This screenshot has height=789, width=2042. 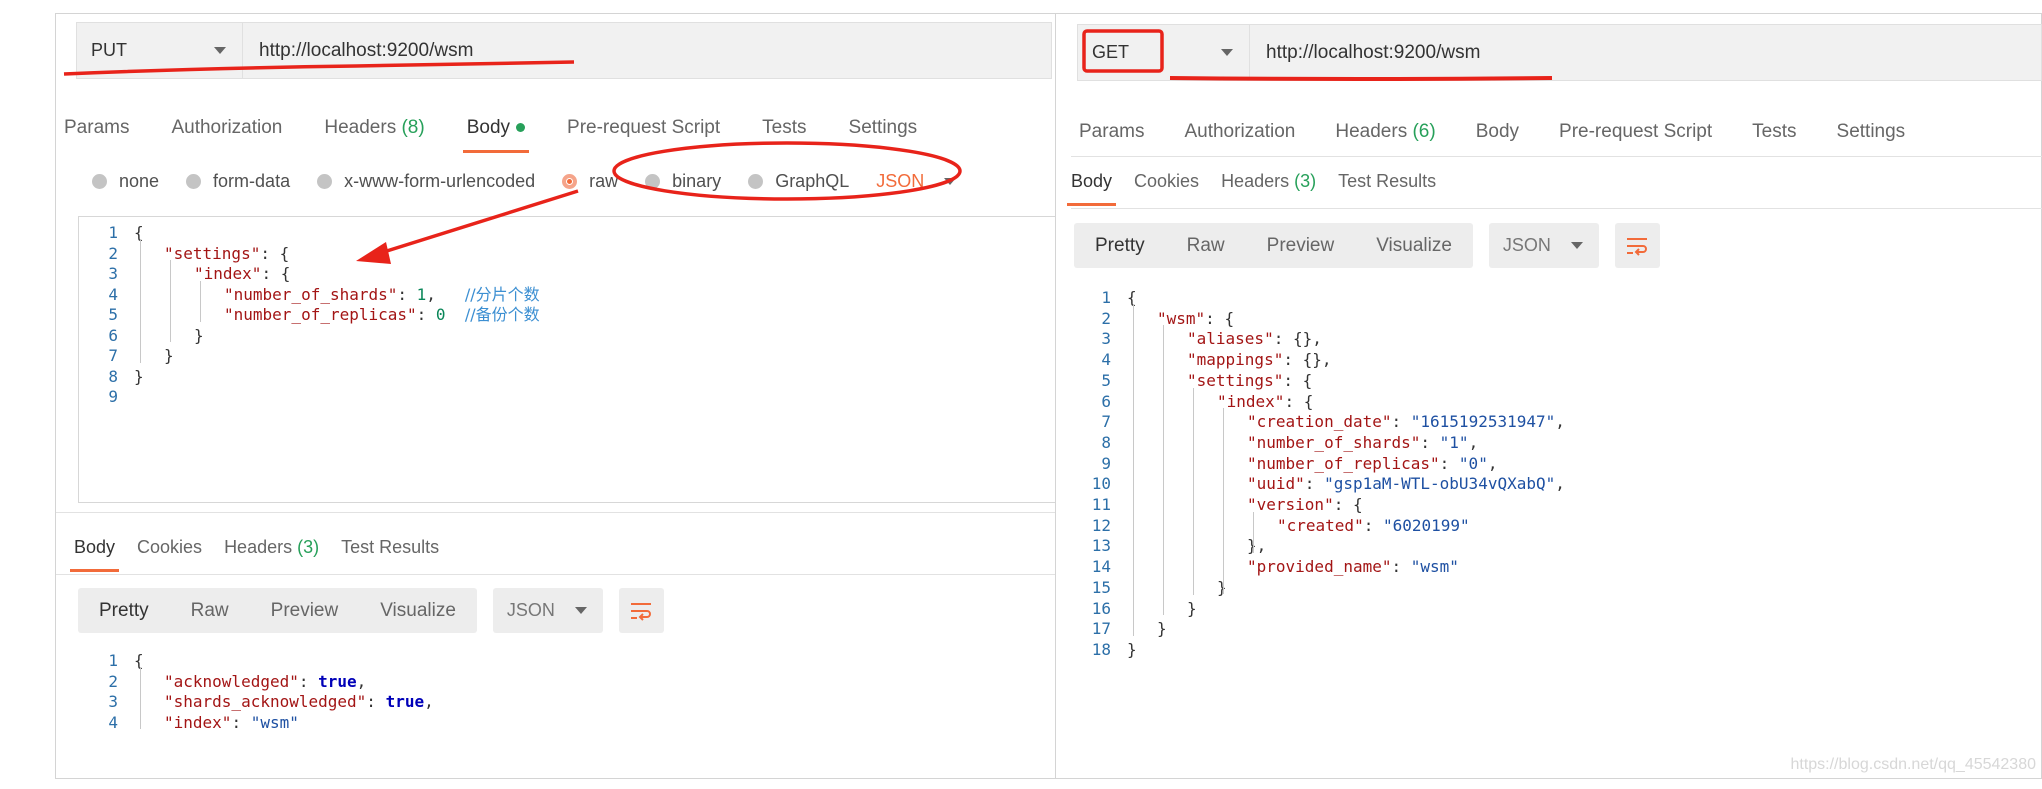 I want to click on radio-graphql: GraphQL, so click(x=798, y=181).